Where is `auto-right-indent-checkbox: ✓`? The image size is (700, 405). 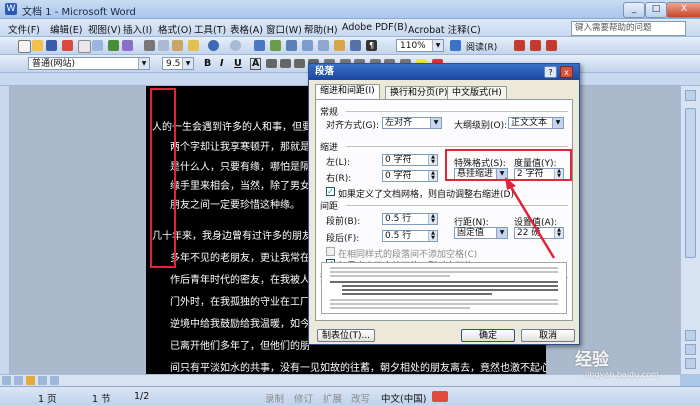 auto-right-indent-checkbox: ✓ is located at coordinates (330, 191).